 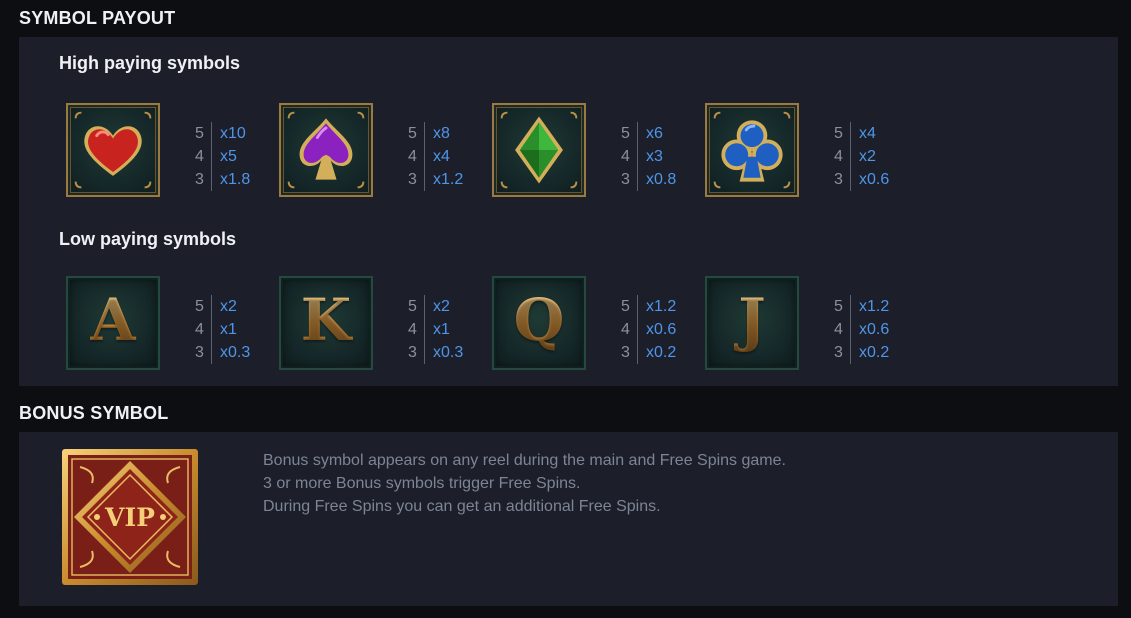 I want to click on payout-4: x2, so click(x=867, y=156).